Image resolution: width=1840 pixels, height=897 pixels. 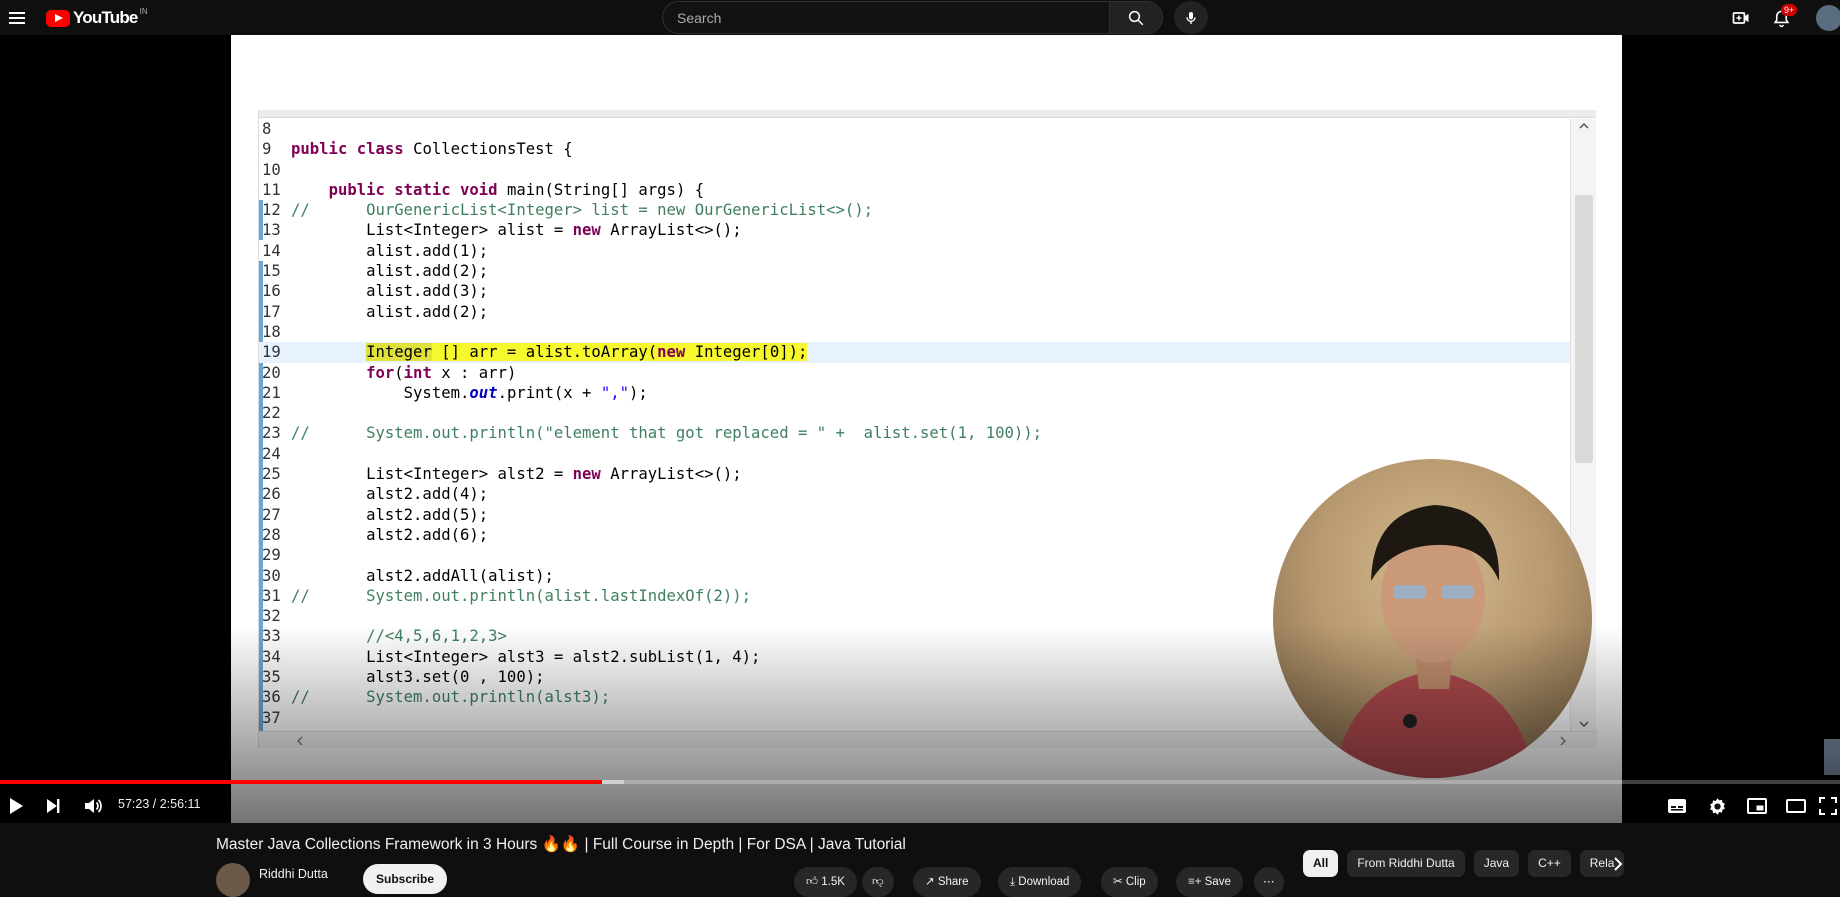 What do you see at coordinates (1496, 863) in the screenshot?
I see `chip: Java` at bounding box center [1496, 863].